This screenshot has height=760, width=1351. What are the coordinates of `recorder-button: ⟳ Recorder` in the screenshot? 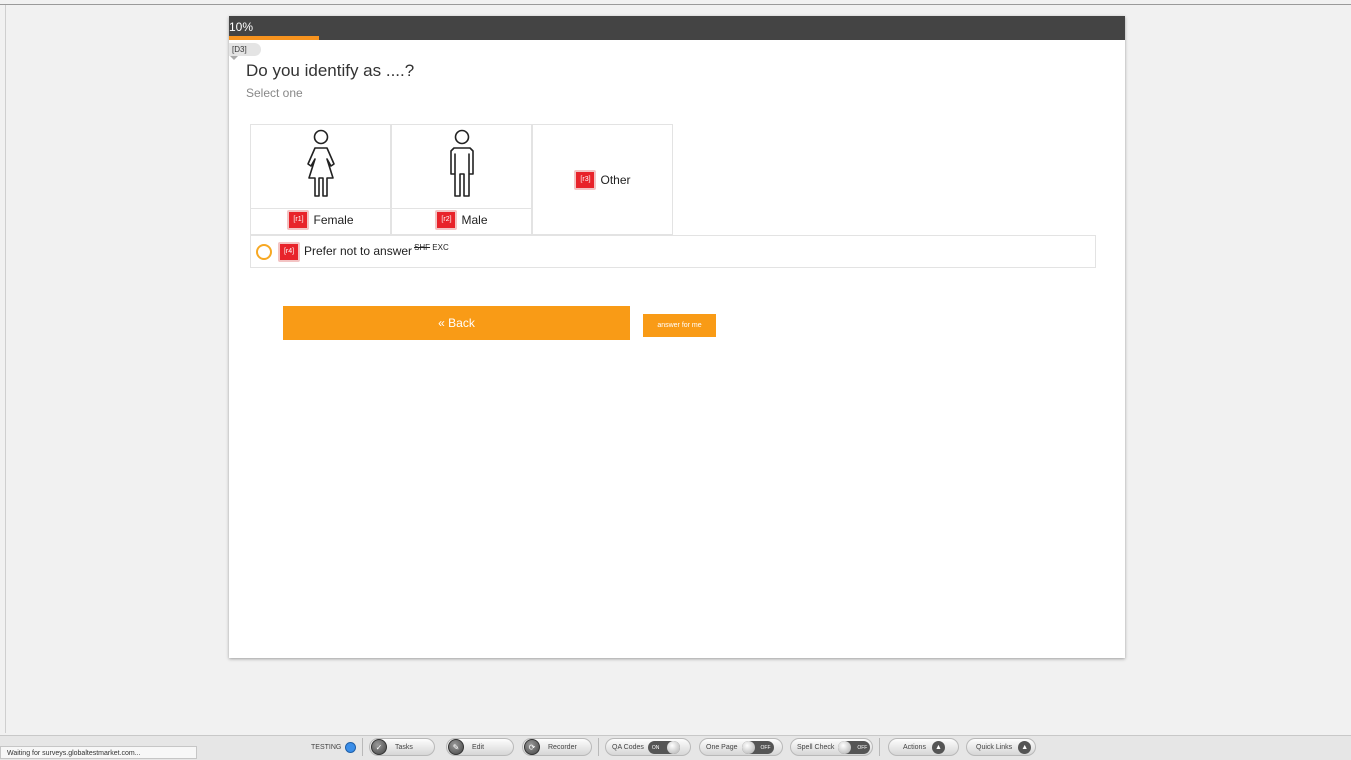 It's located at (557, 747).